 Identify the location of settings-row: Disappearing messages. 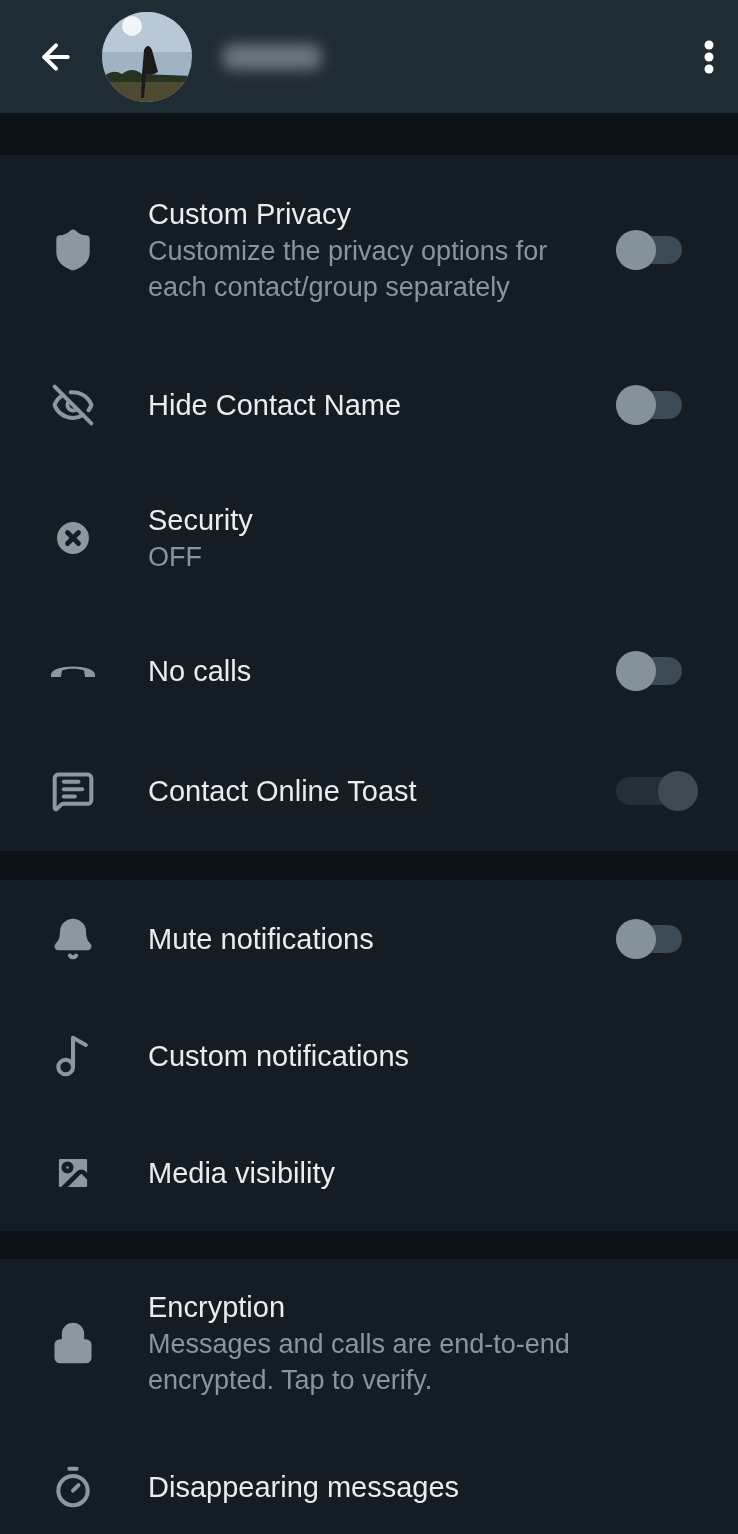
(369, 1480).